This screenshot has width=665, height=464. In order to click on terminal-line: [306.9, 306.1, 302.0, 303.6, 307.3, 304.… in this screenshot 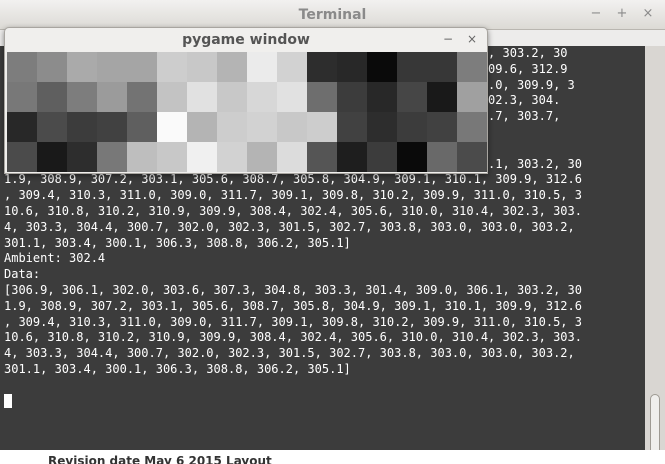, I will do `click(293, 289)`.